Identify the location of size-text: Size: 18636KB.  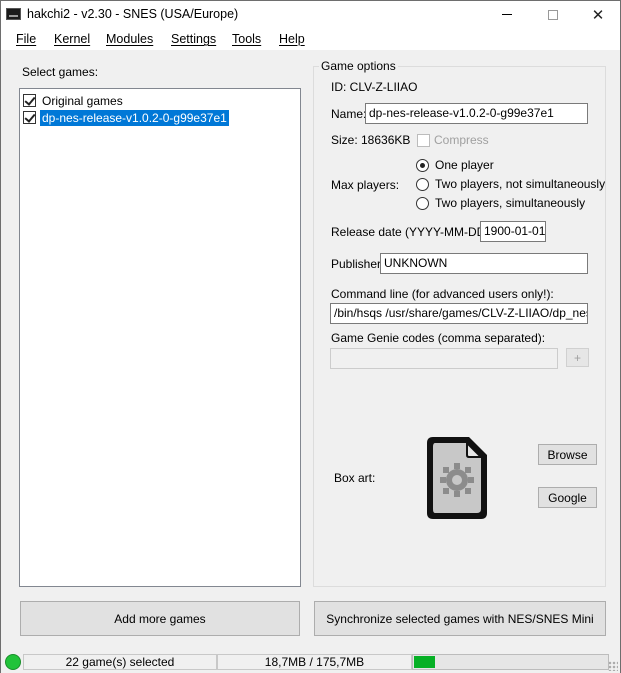
(371, 140).